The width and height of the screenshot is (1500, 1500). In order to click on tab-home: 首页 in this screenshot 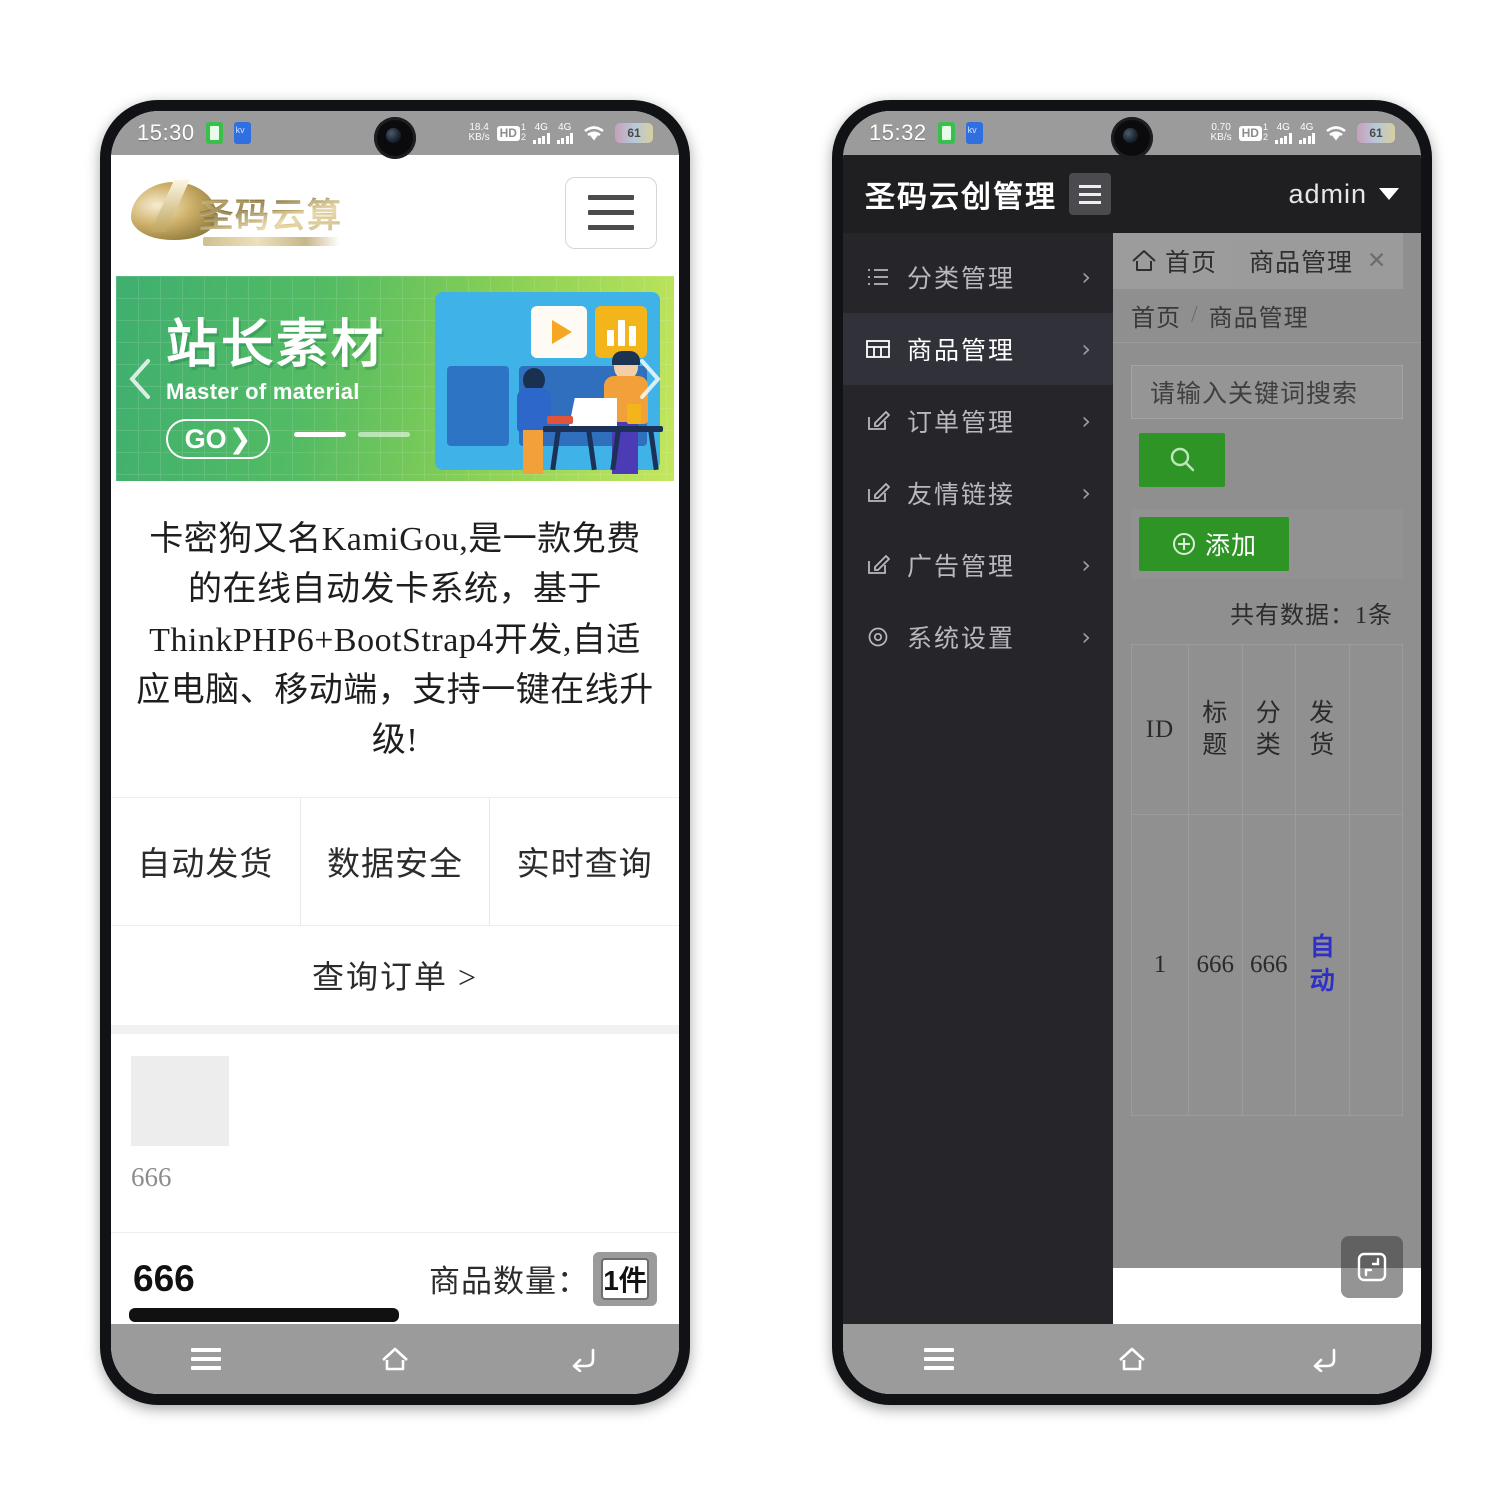, I will do `click(1173, 261)`.